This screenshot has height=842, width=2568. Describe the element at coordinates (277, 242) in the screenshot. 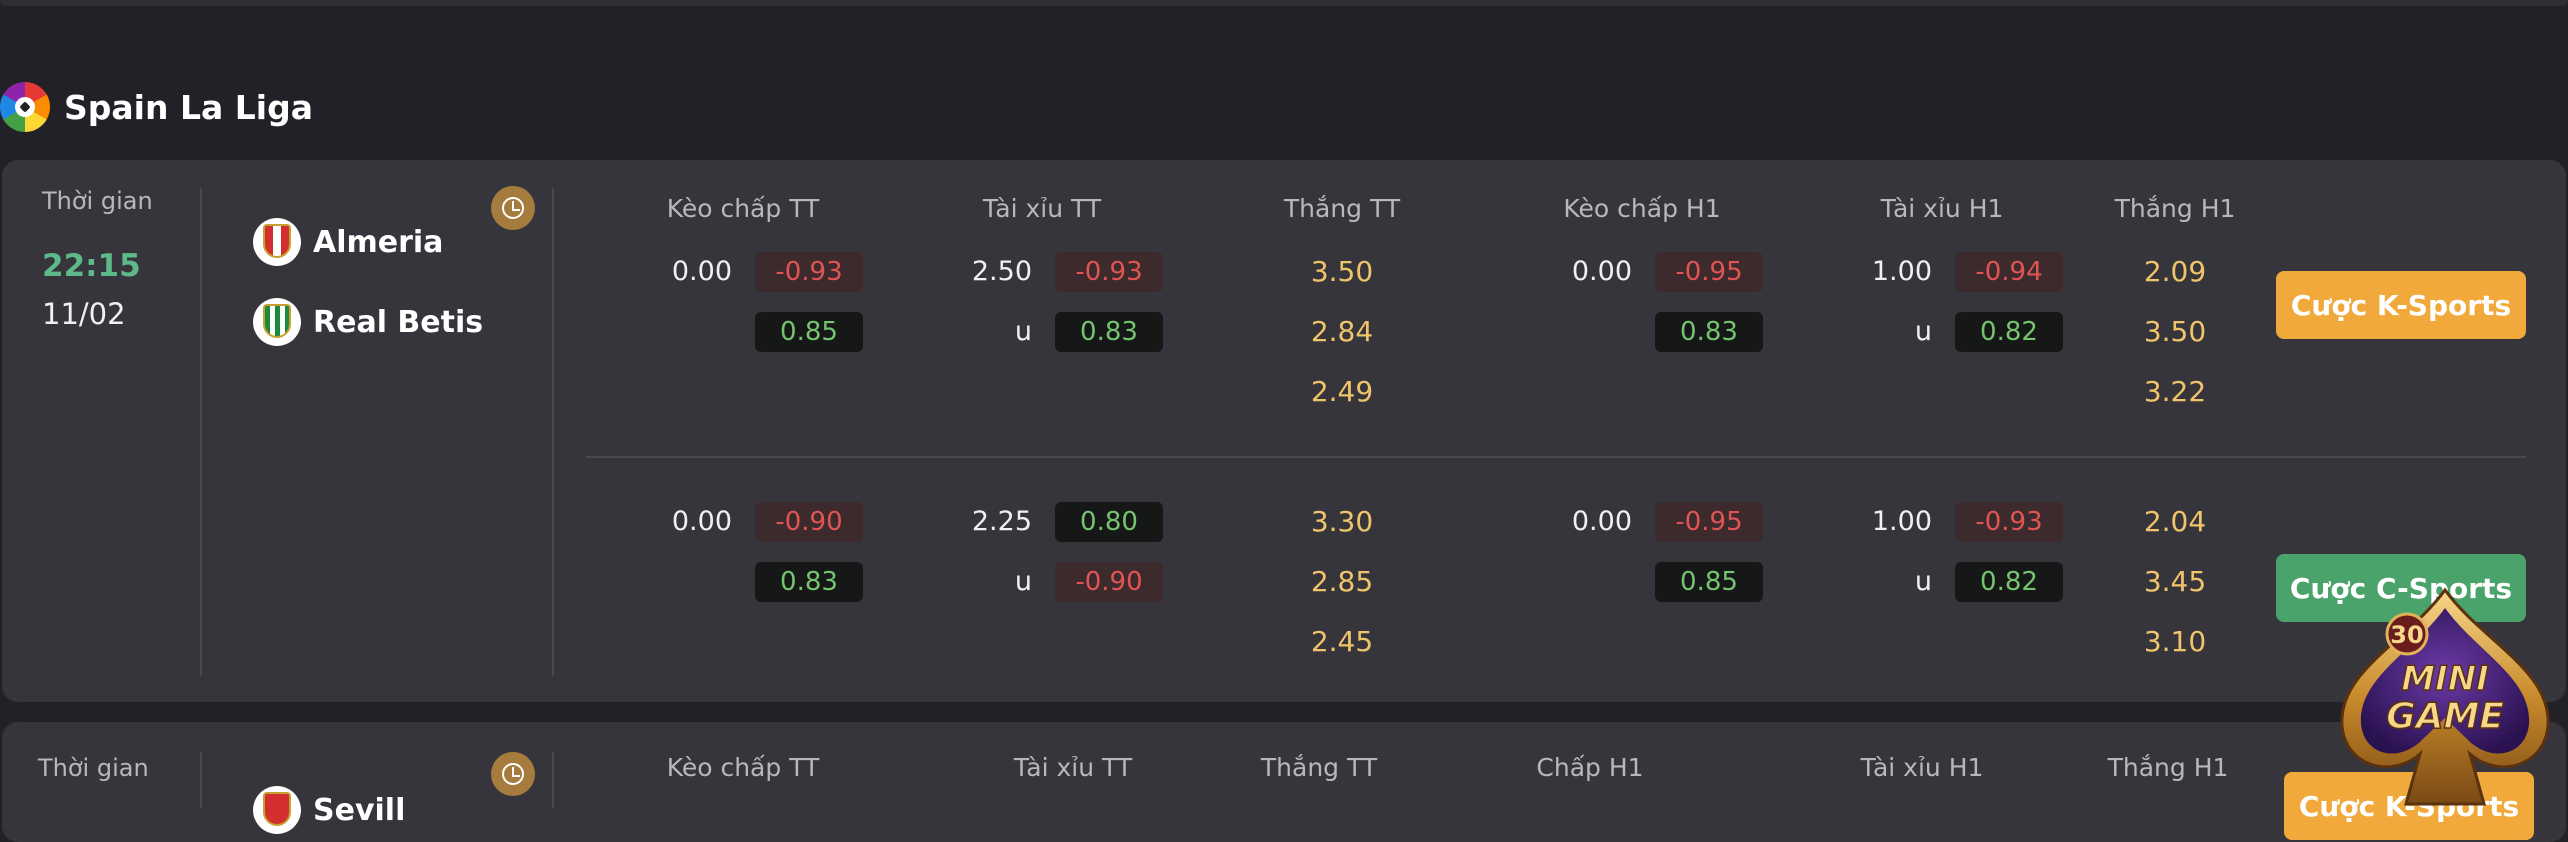

I see `almeria-crest-icon` at that location.